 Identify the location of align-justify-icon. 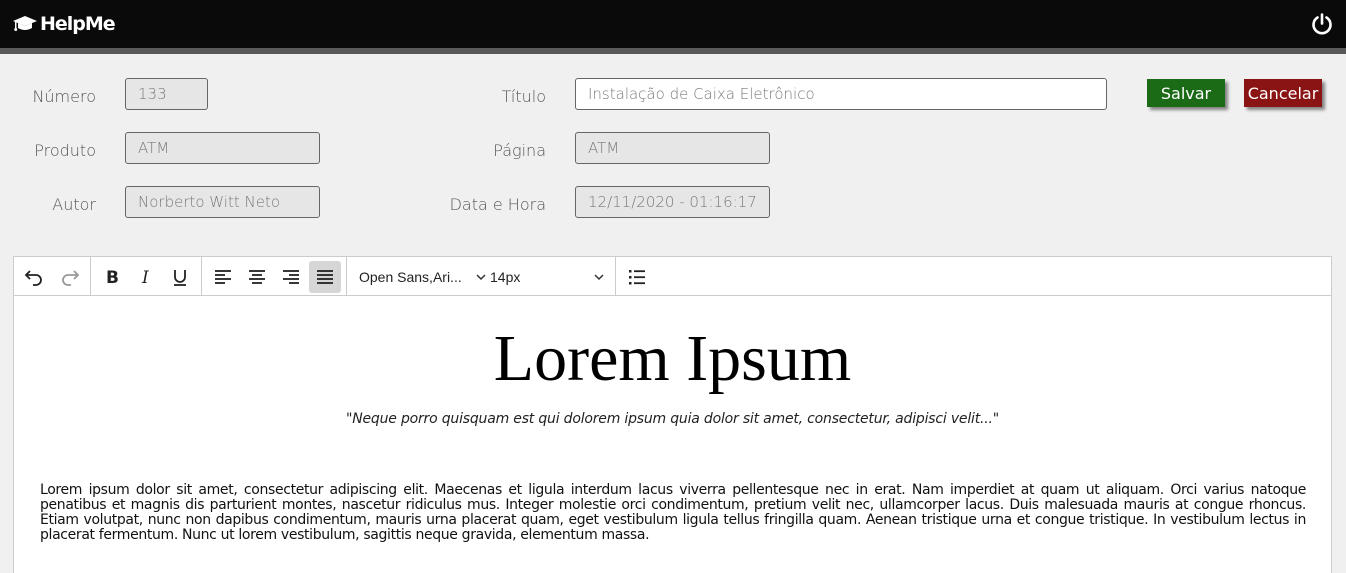
(325, 277).